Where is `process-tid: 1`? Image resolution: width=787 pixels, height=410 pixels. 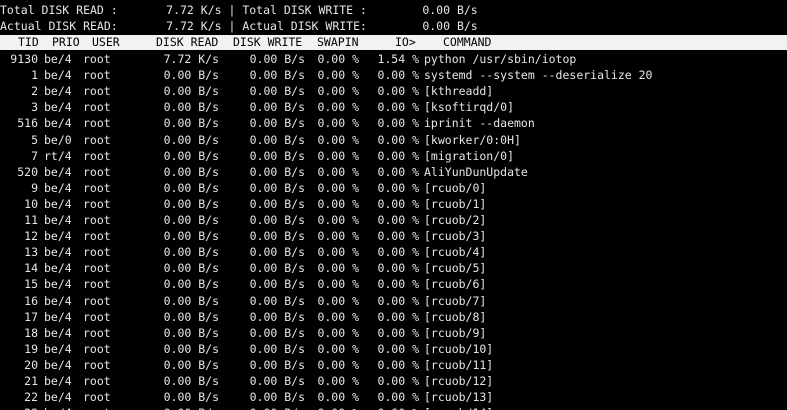 process-tid: 1 is located at coordinates (34, 75).